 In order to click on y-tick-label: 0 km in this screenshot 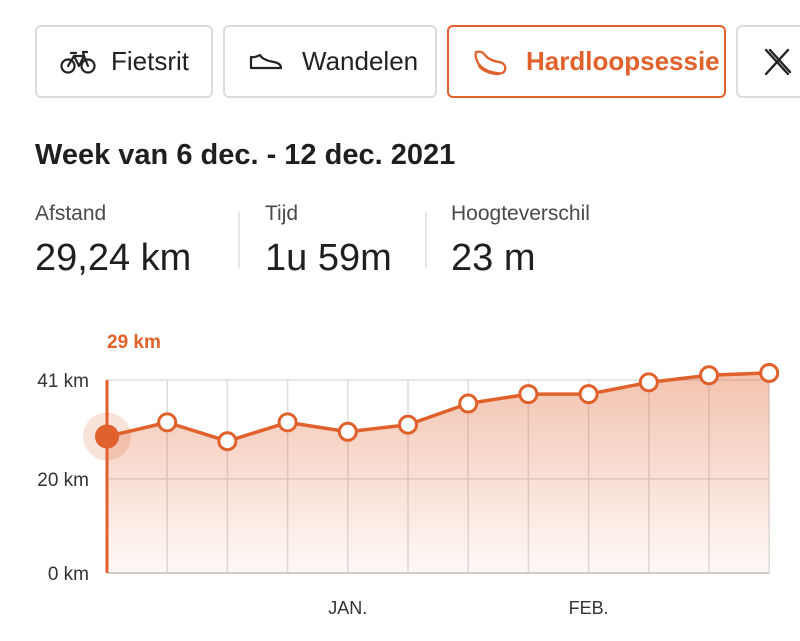, I will do `click(68, 574)`.